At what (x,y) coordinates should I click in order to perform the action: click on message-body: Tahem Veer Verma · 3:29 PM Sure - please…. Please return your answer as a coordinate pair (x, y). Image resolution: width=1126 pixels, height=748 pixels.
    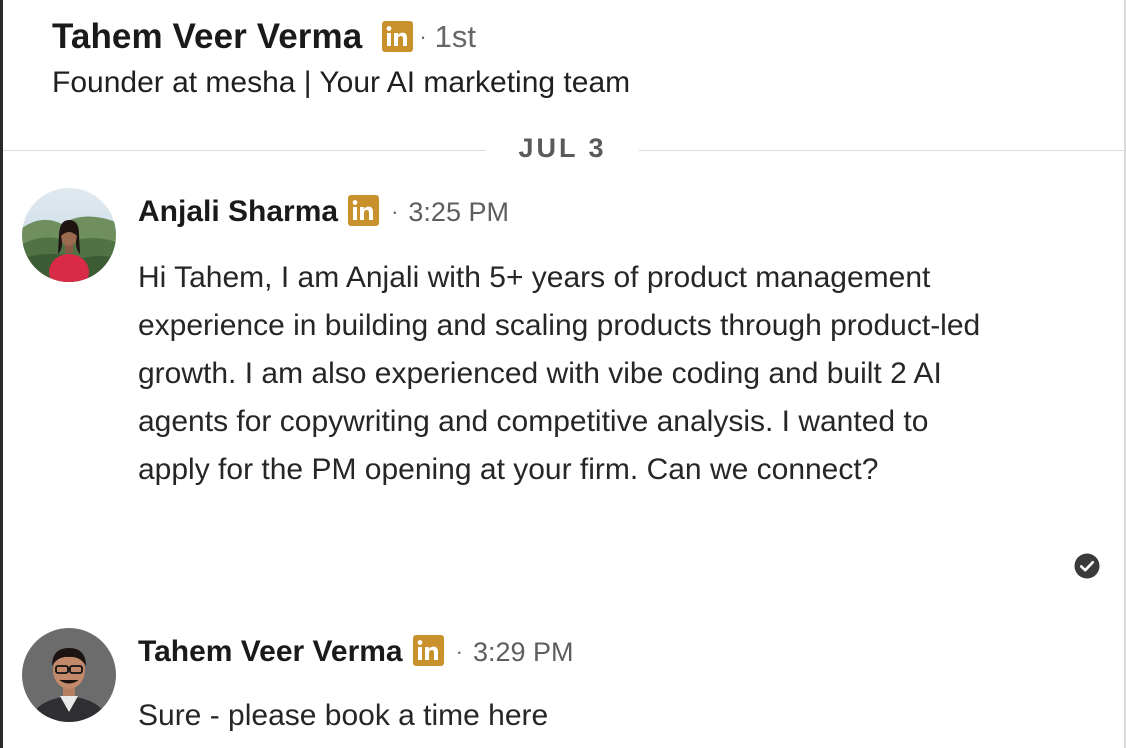
    Looking at the image, I should click on (619, 684).